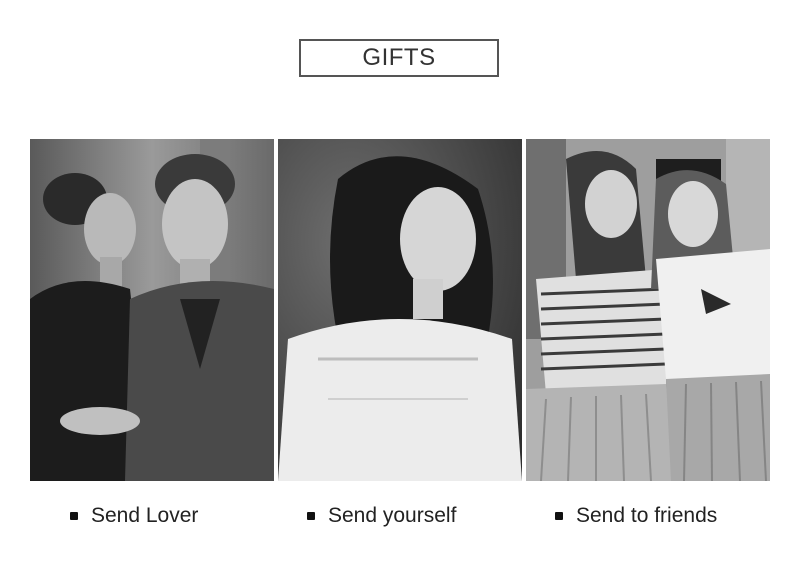 This screenshot has height=583, width=800. I want to click on caption-send-to-friends: Send to friends, so click(636, 516).